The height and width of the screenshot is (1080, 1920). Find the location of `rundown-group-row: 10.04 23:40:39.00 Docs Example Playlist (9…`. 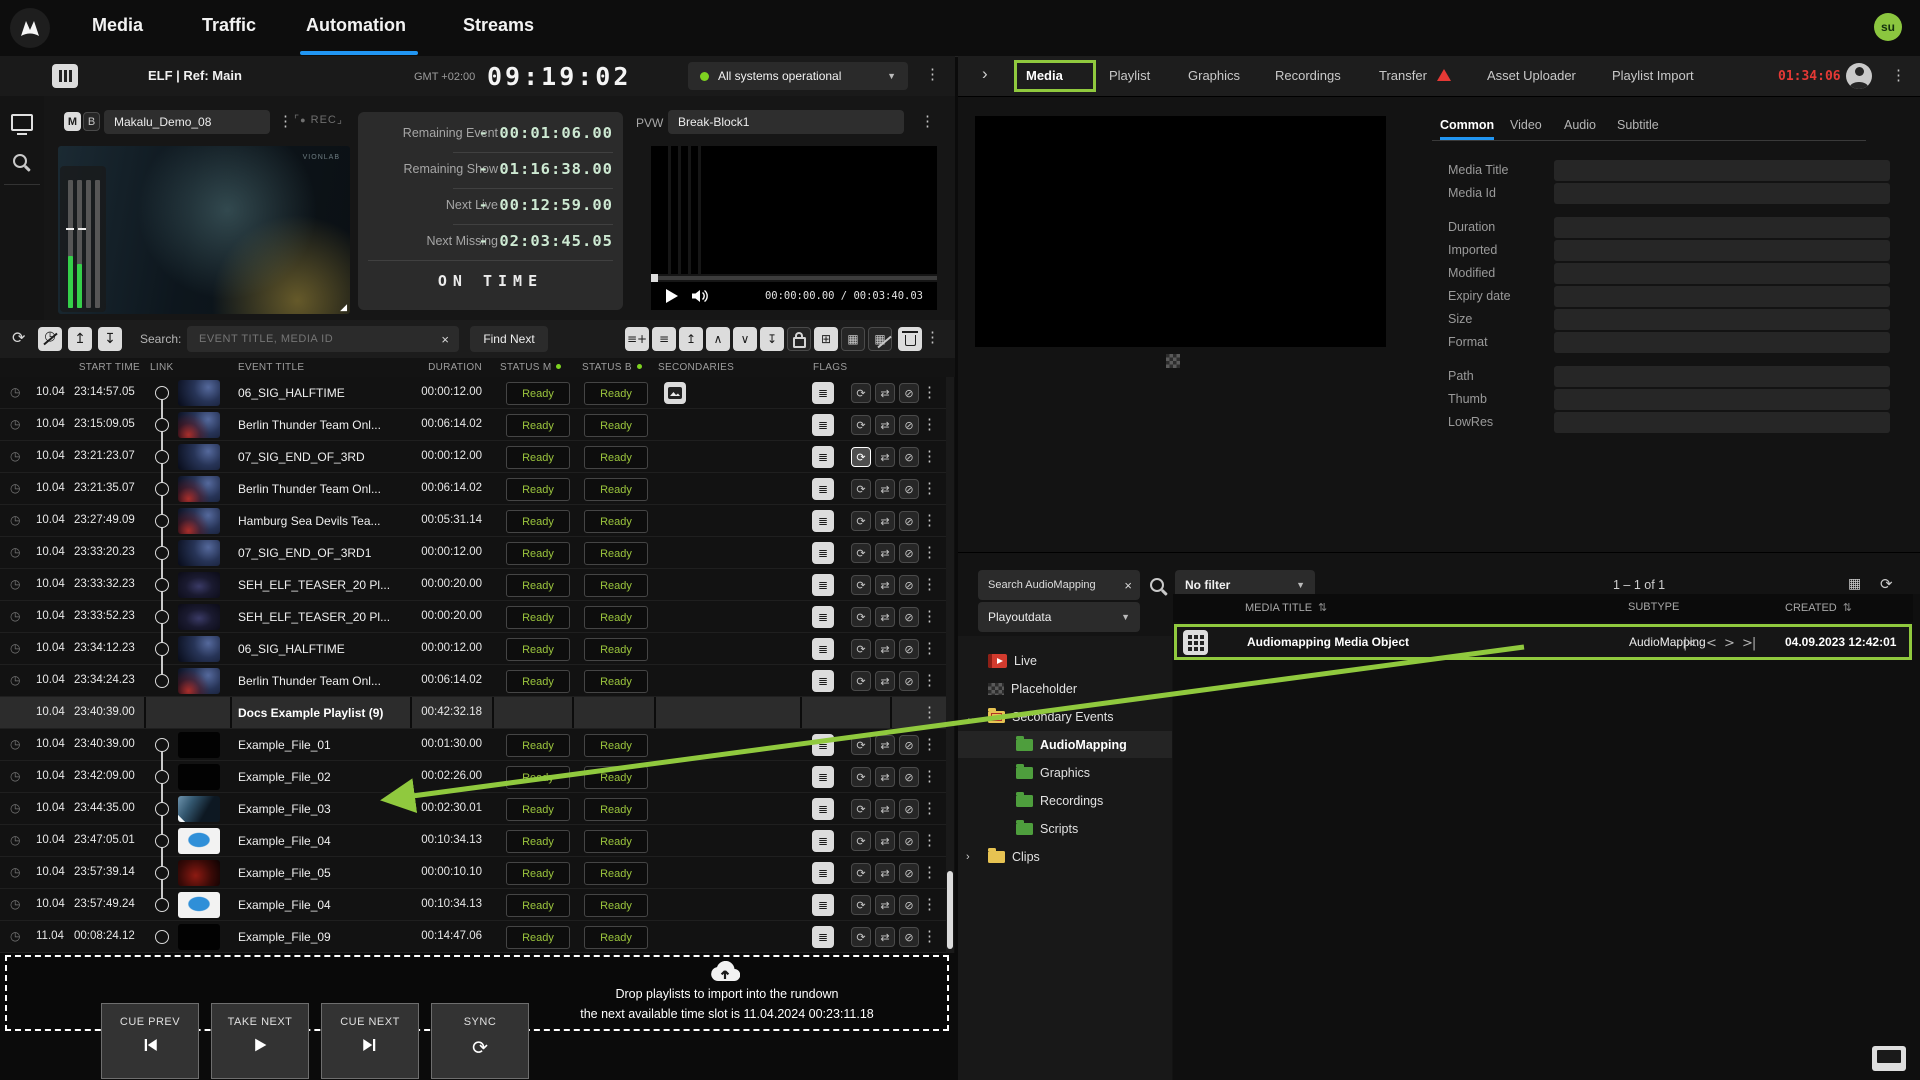

rundown-group-row: 10.04 23:40:39.00 Docs Example Playlist (9… is located at coordinates (473, 713).